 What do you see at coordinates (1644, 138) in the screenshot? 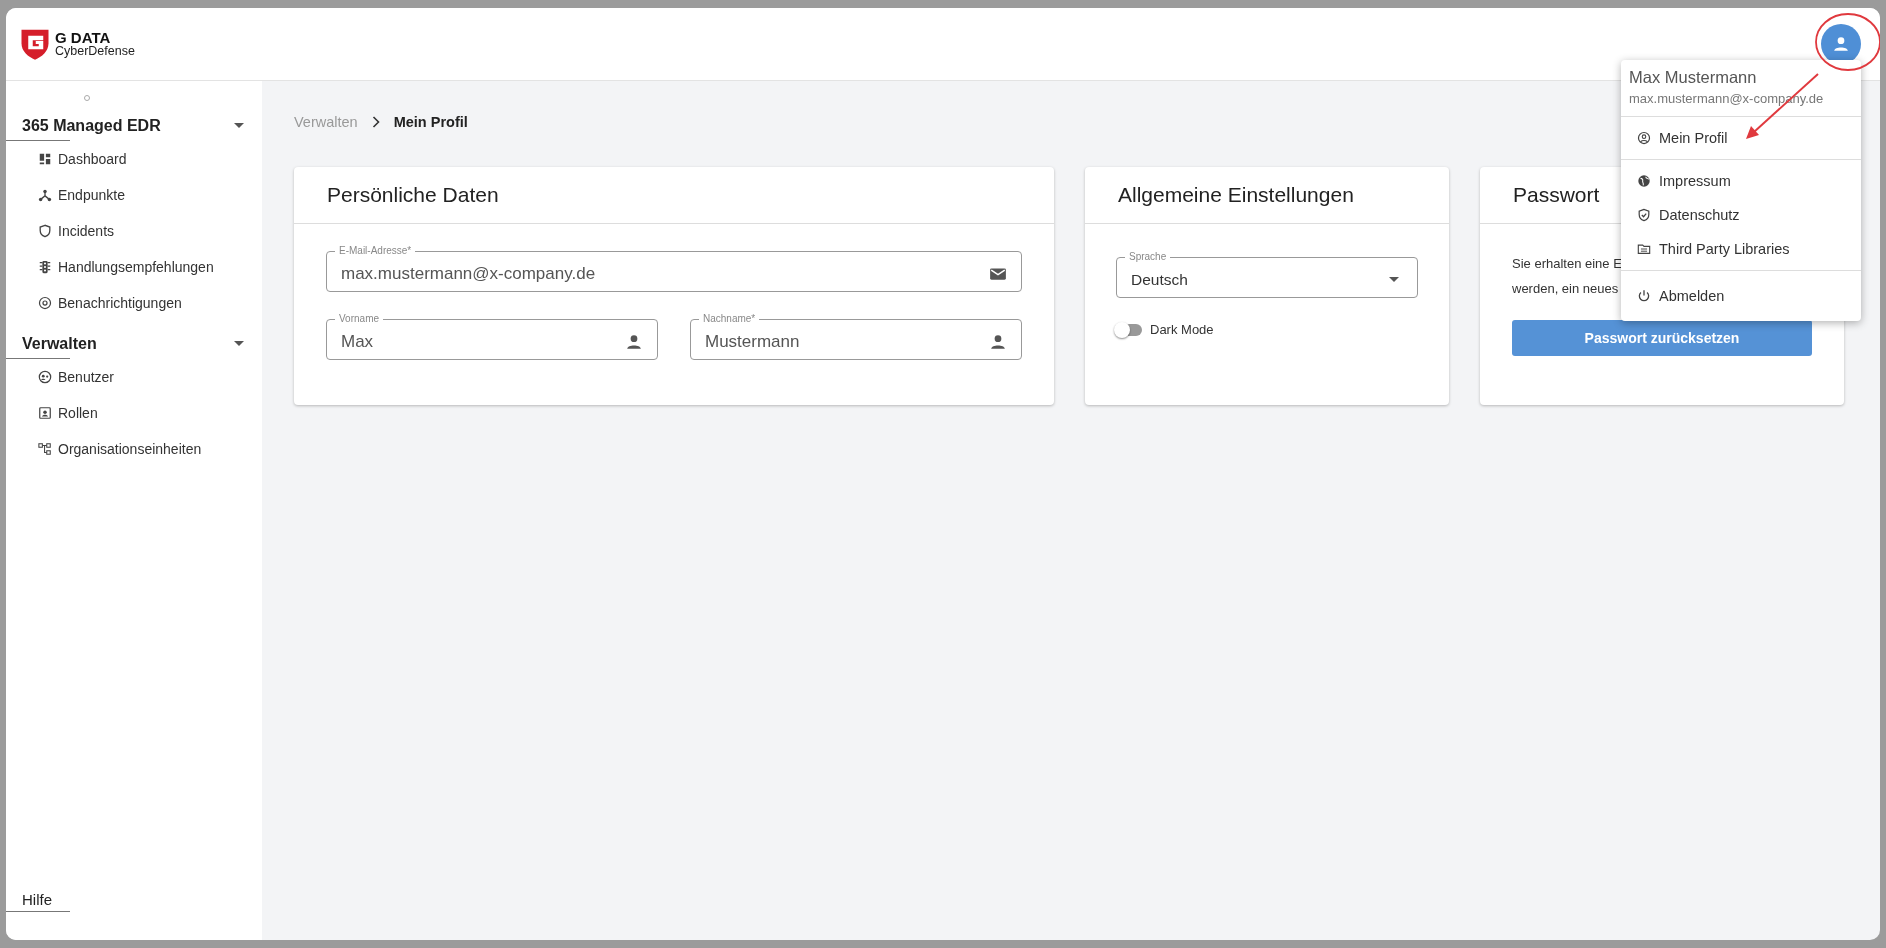
I see `account-circle-icon` at bounding box center [1644, 138].